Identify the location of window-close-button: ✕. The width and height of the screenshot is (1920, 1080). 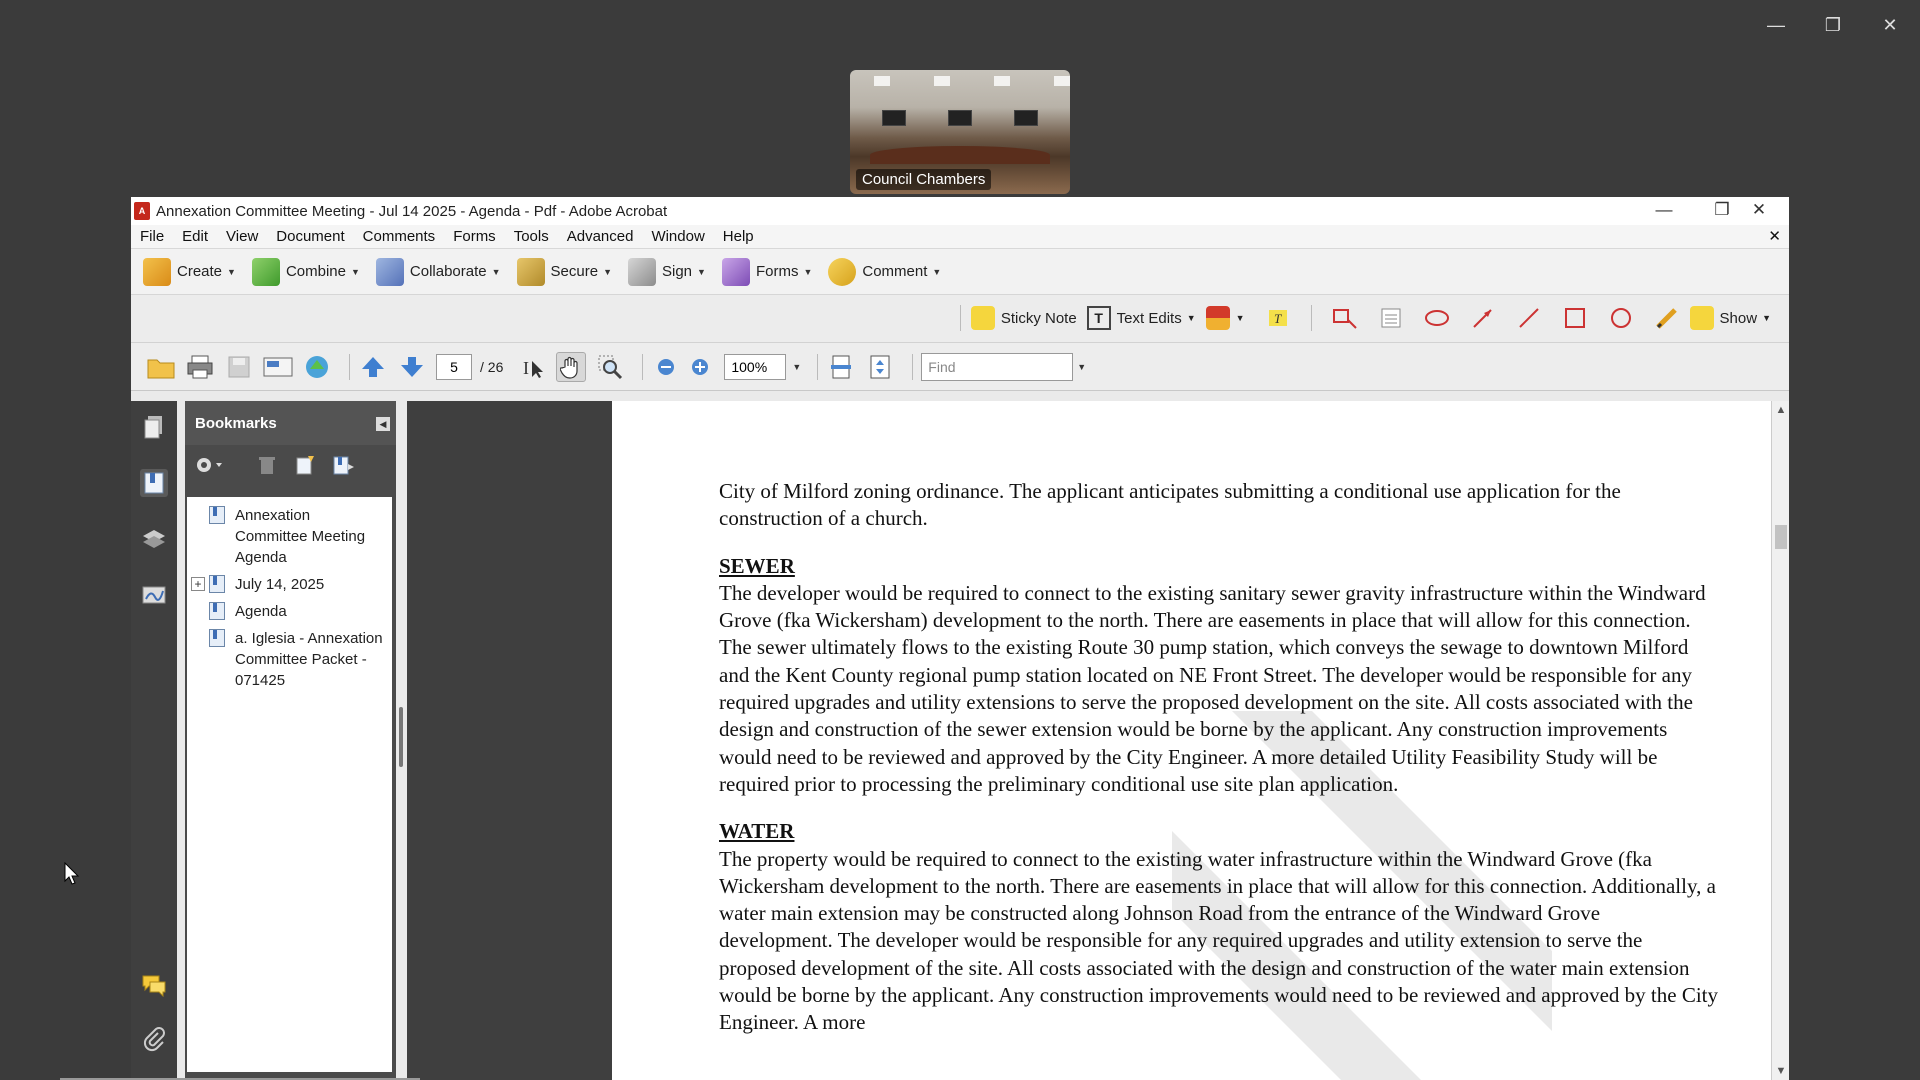
(1759, 211).